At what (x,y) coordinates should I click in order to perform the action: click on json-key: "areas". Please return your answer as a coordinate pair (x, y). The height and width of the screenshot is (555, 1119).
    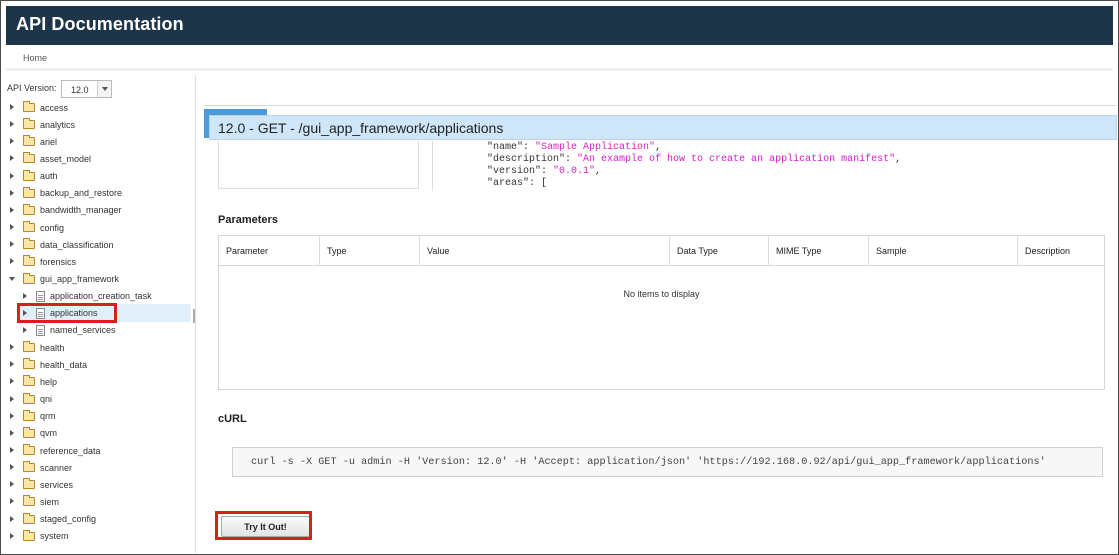
    Looking at the image, I should click on (508, 183).